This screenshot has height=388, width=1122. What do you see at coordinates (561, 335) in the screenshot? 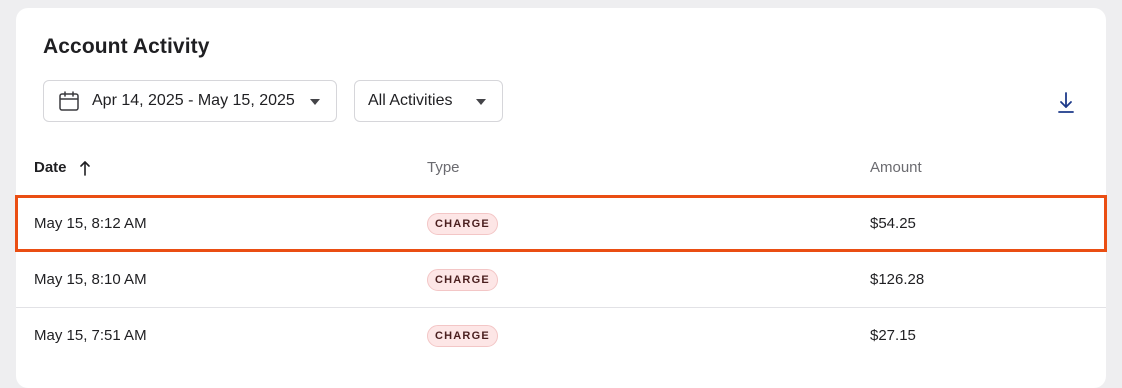
I see `table-row: May 15, 7:51 AM CHARGE $27.15` at bounding box center [561, 335].